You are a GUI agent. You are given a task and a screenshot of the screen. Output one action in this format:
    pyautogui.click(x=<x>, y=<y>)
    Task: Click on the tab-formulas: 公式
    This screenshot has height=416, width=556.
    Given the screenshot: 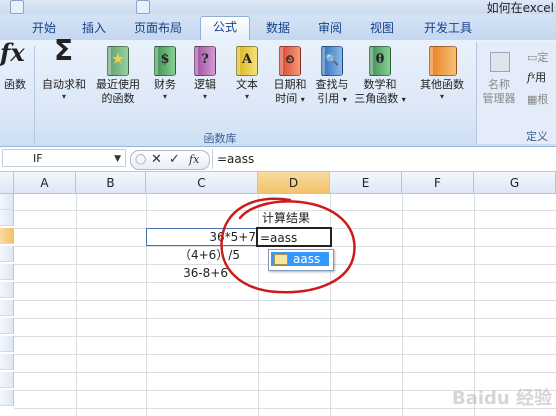 What is the action you would take?
    pyautogui.click(x=225, y=28)
    